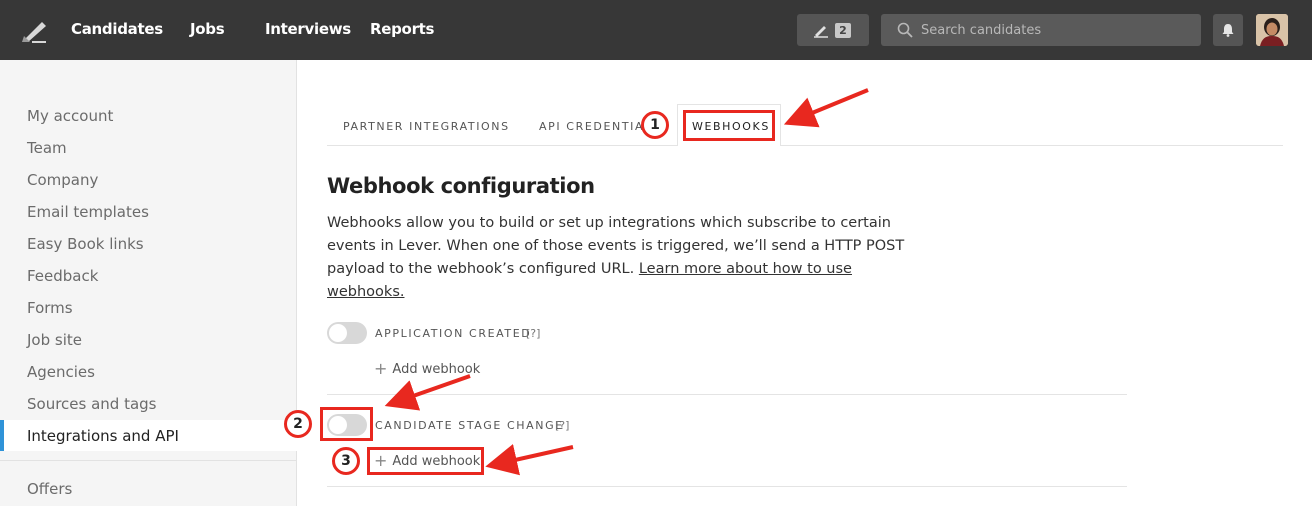 Image resolution: width=1312 pixels, height=506 pixels. I want to click on arrow-to-toggle, so click(427, 392).